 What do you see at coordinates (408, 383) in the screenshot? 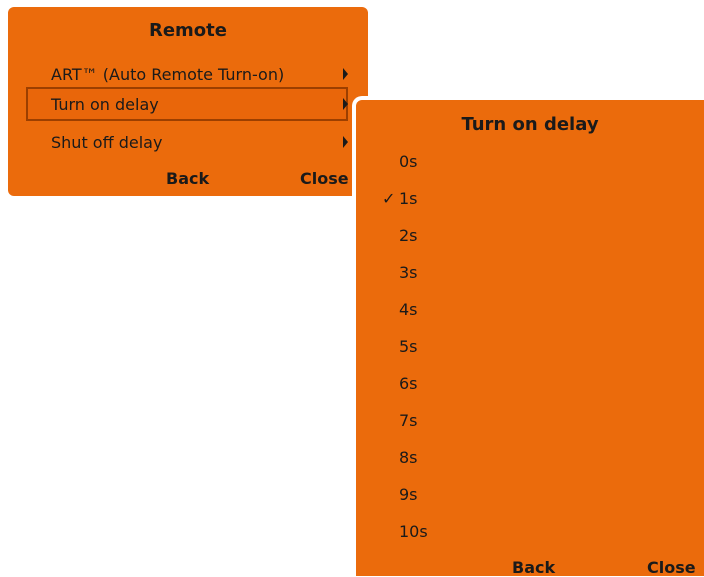
I see `delay-option-label: 6s` at bounding box center [408, 383].